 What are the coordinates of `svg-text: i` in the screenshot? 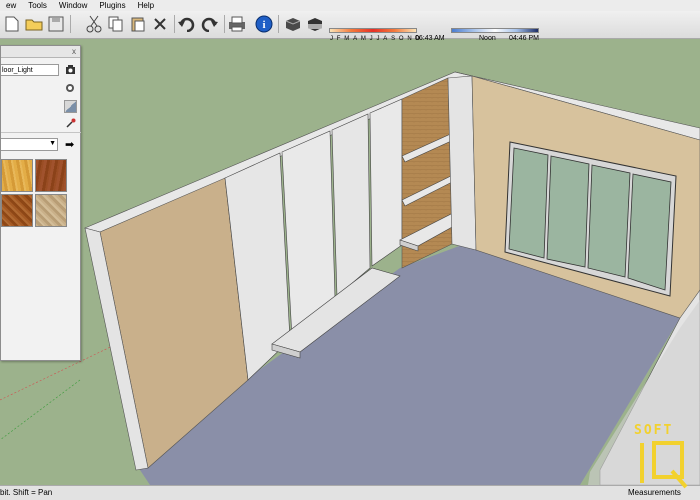 It's located at (263, 25).